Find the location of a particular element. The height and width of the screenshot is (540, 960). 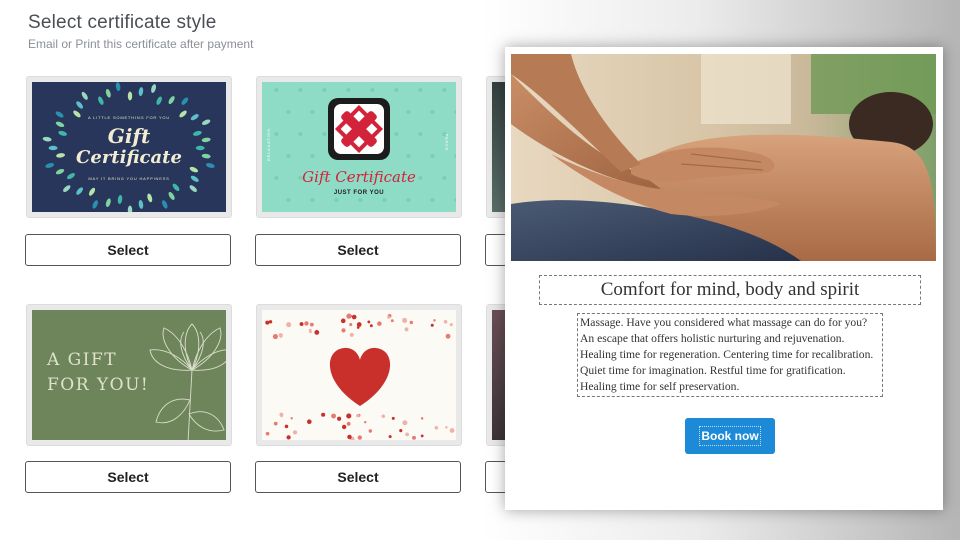

book-now-button: Book now is located at coordinates (730, 436).